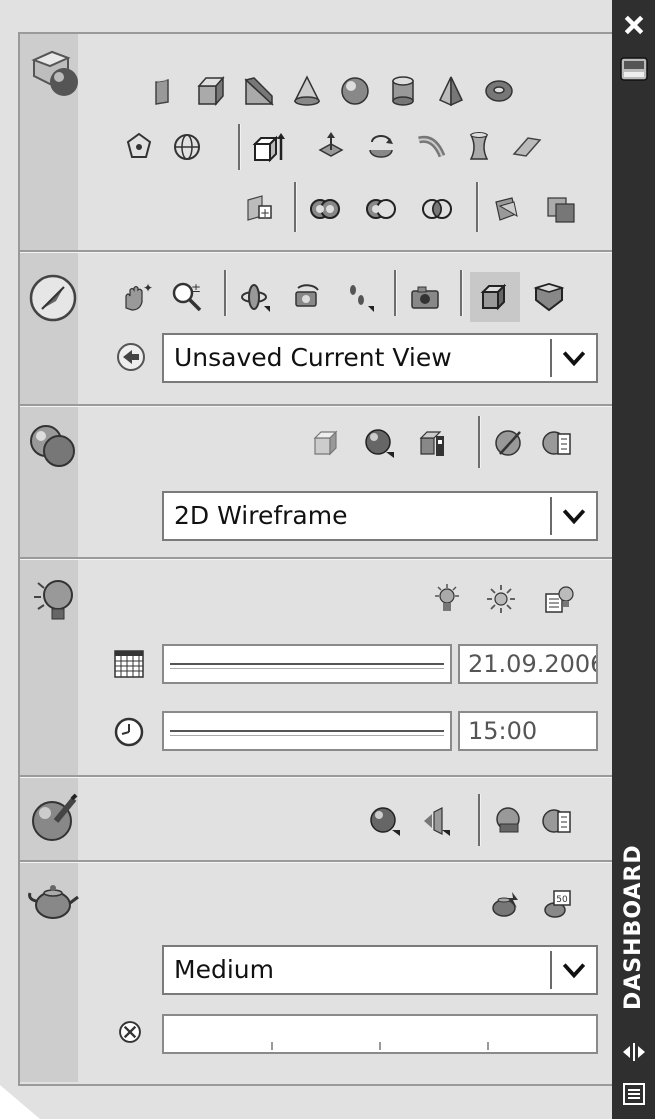 The width and height of the screenshot is (655, 1119). What do you see at coordinates (131, 357) in the screenshot?
I see `back-arrow-icon` at bounding box center [131, 357].